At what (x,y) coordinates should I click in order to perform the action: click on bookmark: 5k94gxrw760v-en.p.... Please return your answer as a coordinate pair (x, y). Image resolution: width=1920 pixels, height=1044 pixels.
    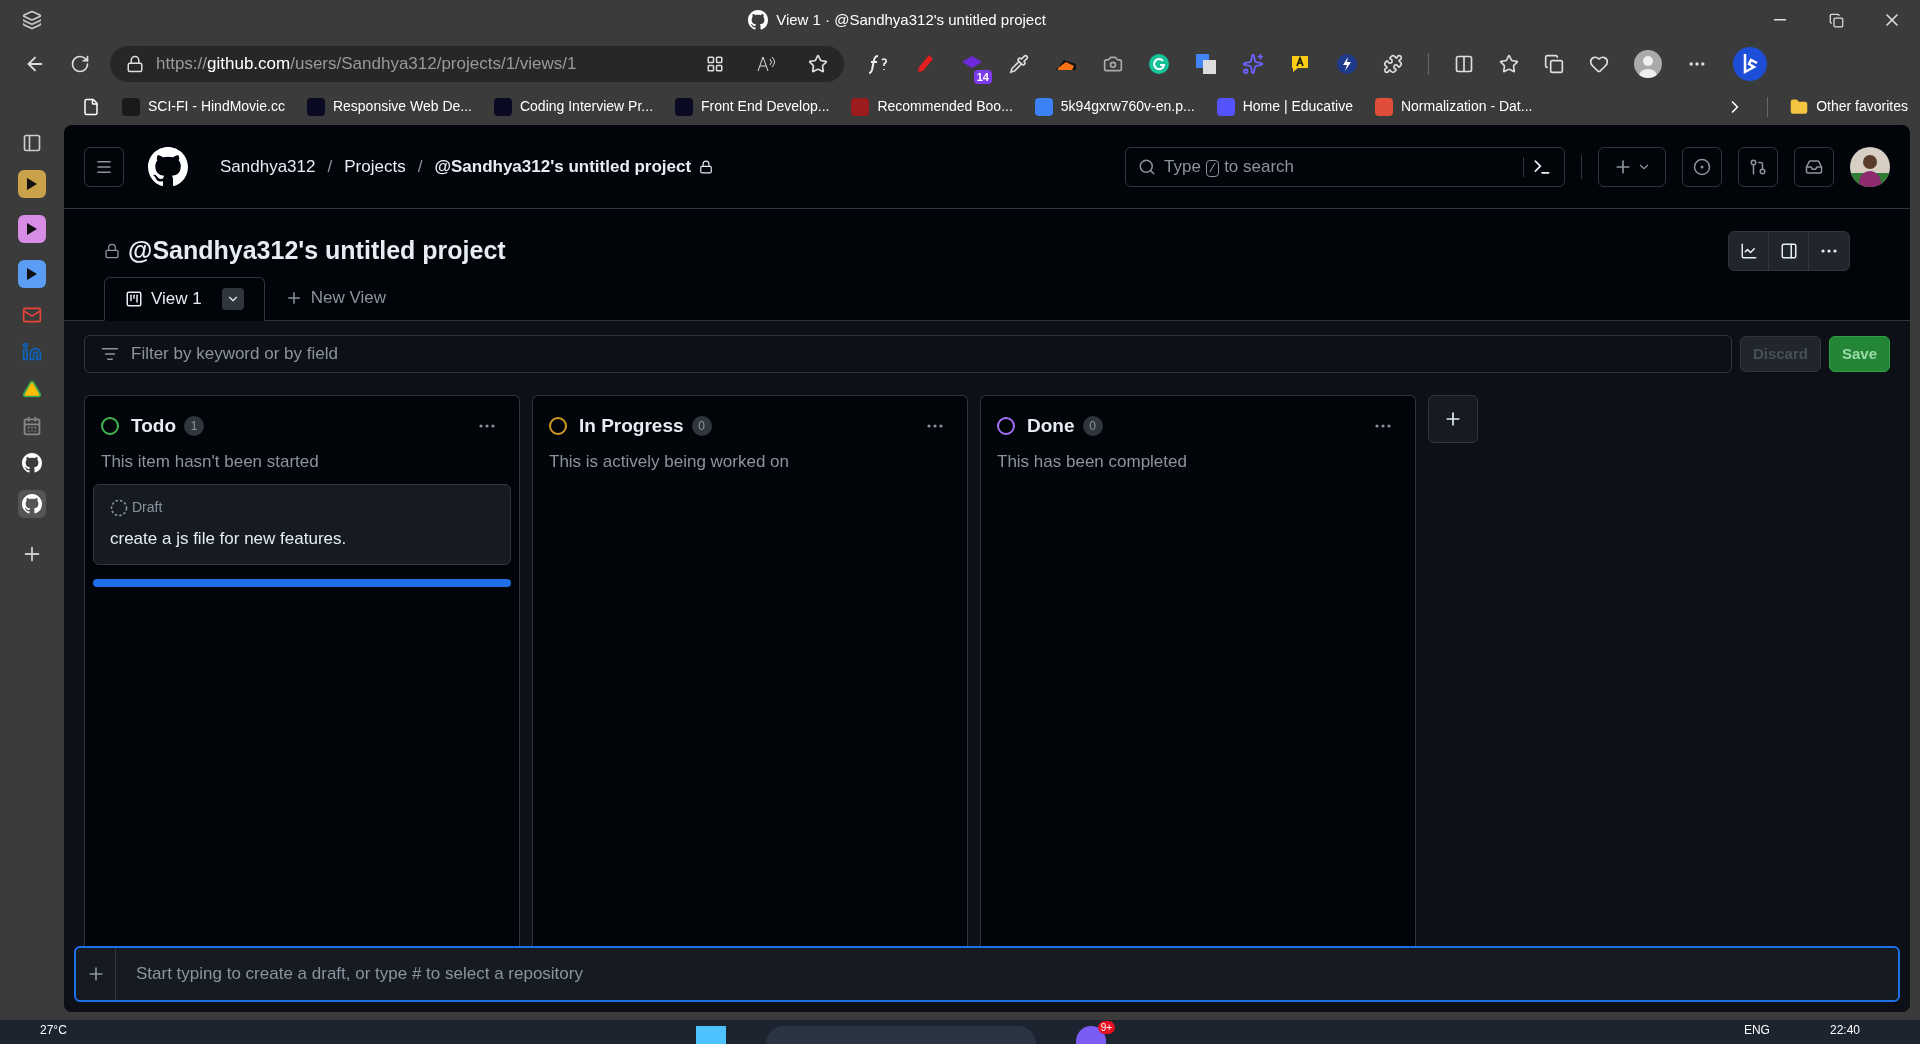
    Looking at the image, I should click on (1114, 106).